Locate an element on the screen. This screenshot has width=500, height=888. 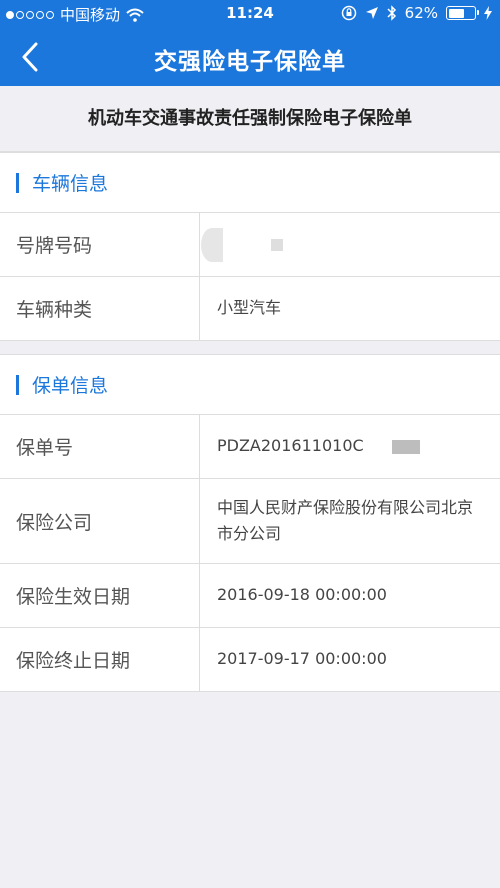
field-label: 保险公司 is located at coordinates (100, 521).